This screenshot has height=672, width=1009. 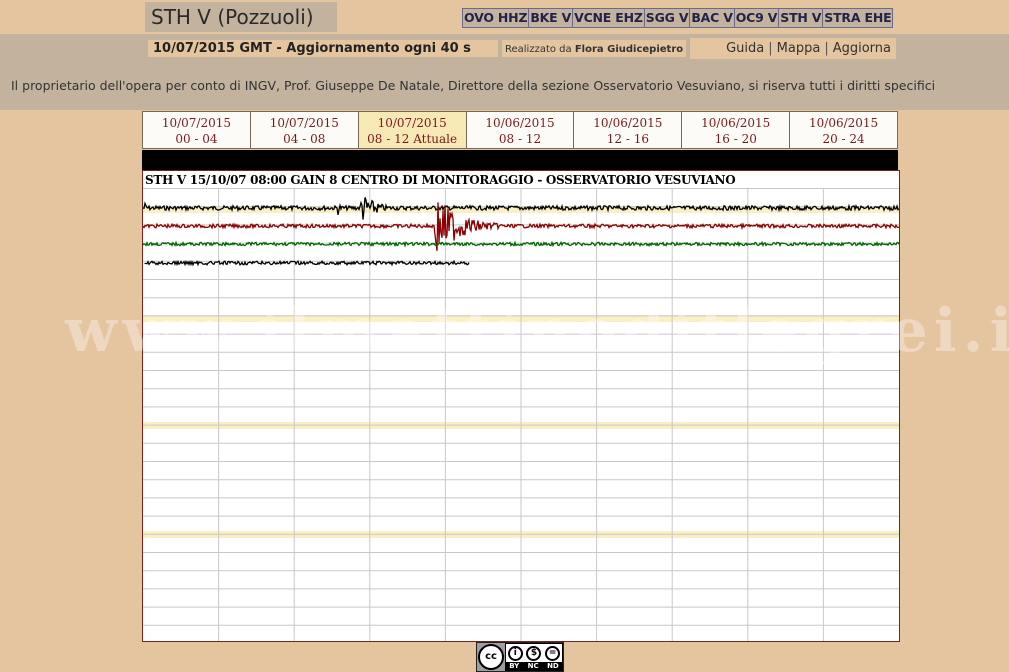 What do you see at coordinates (515, 653) in the screenshot?
I see `by-icon: i` at bounding box center [515, 653].